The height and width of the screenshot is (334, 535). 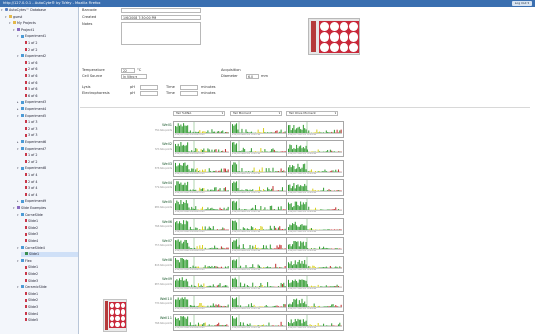 I want to click on tree-item: 1 of 4, so click(x=49, y=175).